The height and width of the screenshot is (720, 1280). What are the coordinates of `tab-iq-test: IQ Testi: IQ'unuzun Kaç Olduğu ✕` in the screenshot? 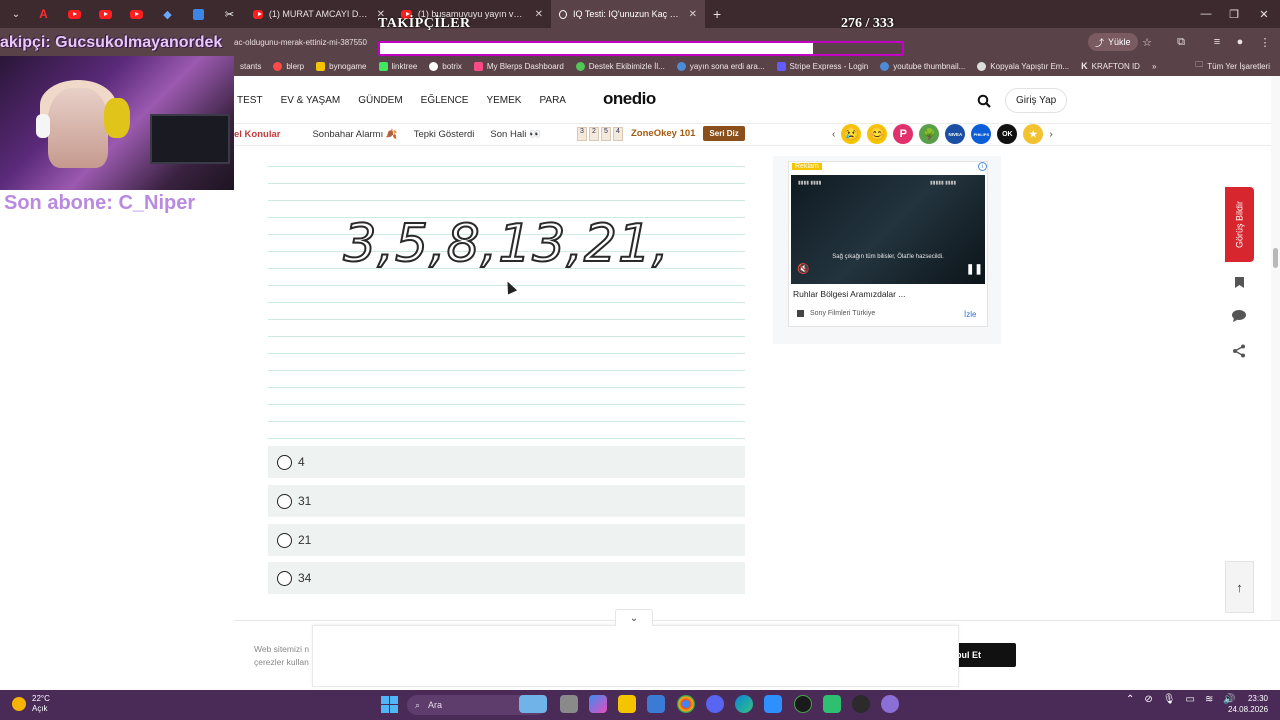 It's located at (628, 14).